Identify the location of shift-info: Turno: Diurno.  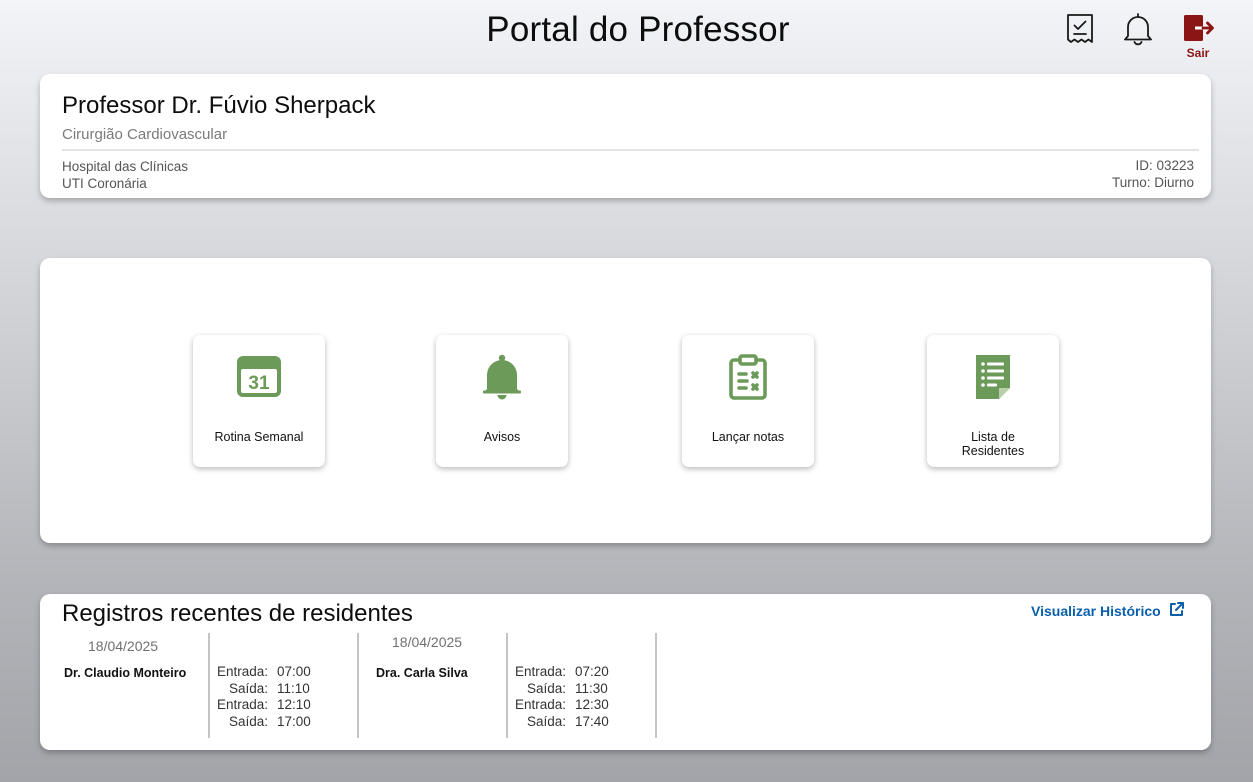
(1152, 182).